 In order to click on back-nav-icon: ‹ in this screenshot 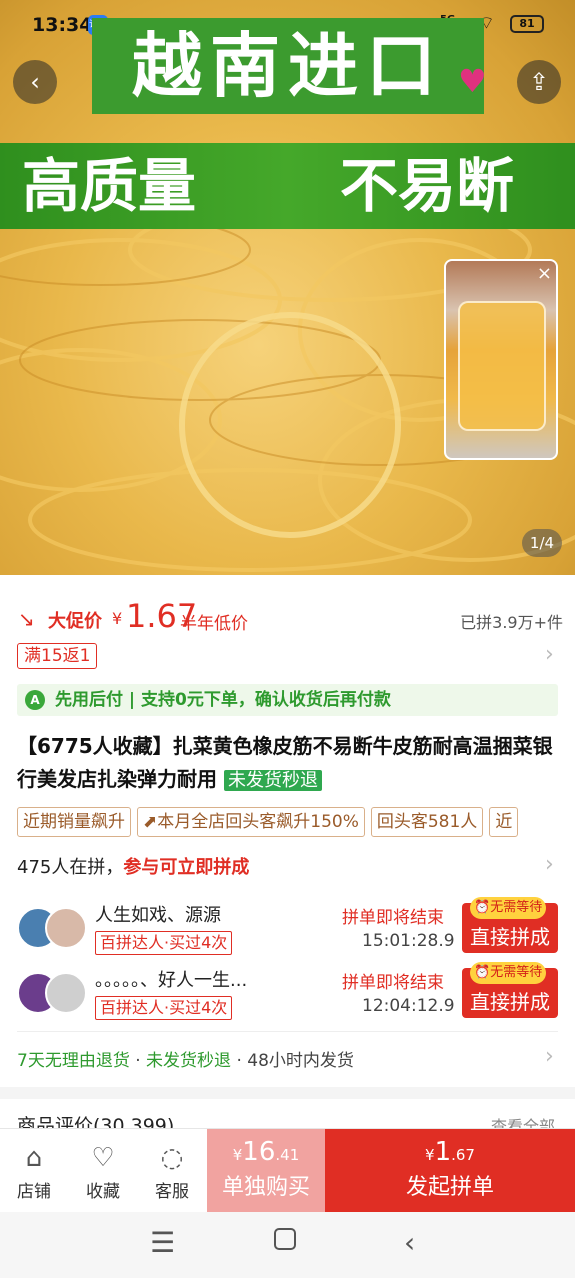, I will do `click(409, 1242)`.